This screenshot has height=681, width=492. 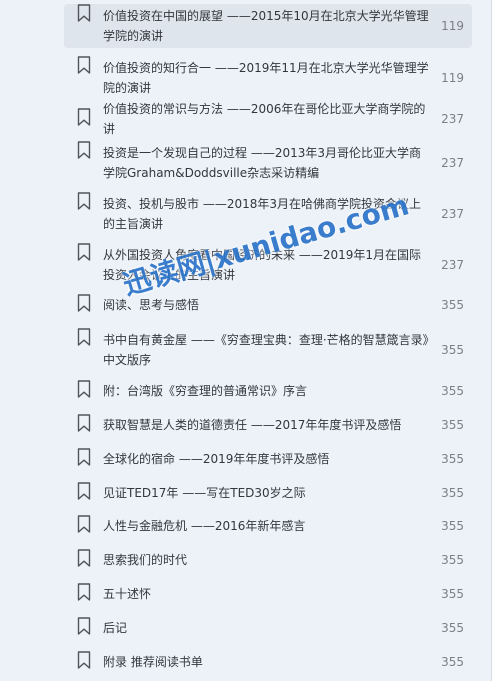 I want to click on toc-item: 获取智慧是人类的道德责任 ——2017年年度书评及感悟 355, so click(x=268, y=425).